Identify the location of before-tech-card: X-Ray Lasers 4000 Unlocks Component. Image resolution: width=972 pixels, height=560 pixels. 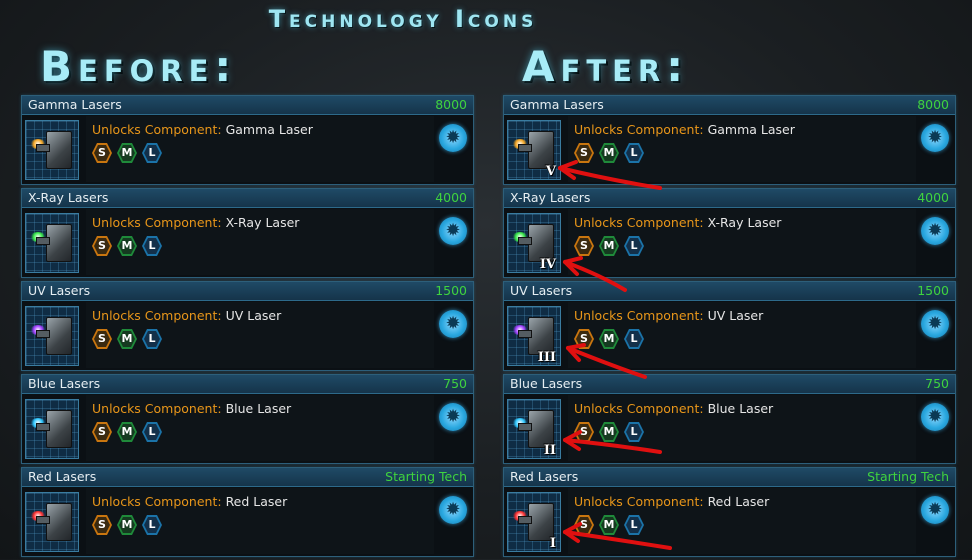
(247, 233).